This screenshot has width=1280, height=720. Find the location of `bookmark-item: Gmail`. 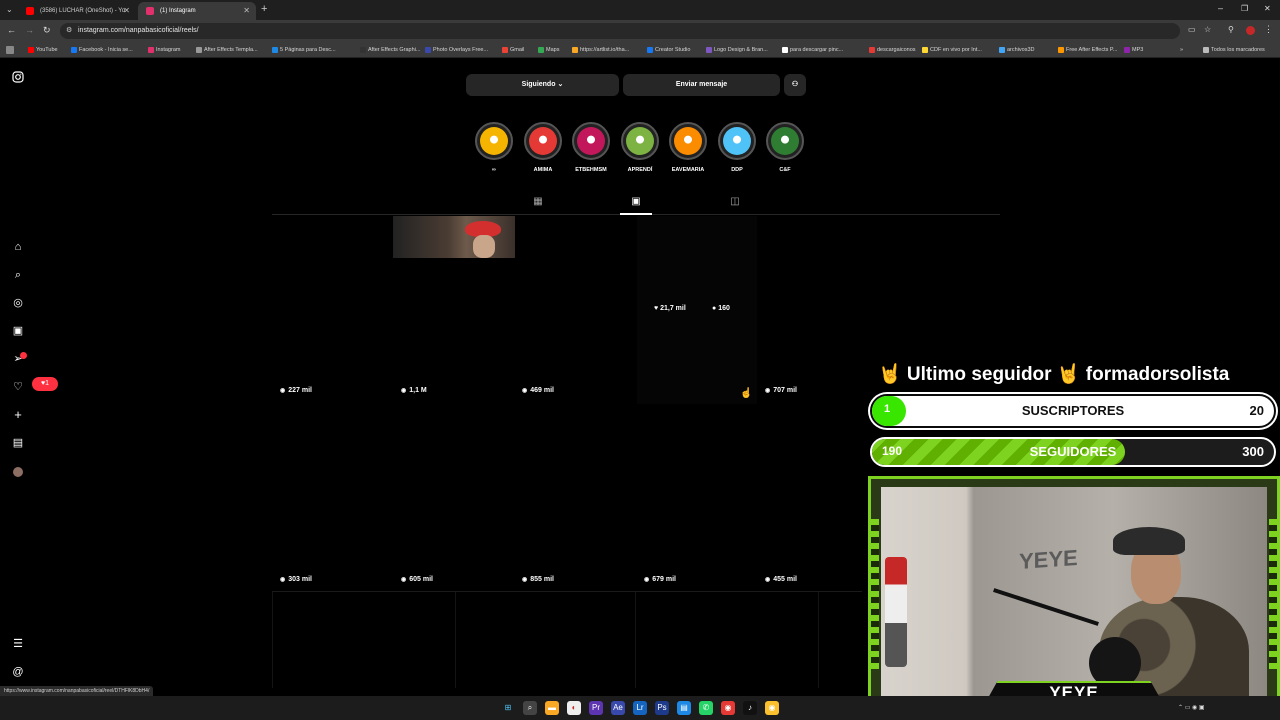

bookmark-item: Gmail is located at coordinates (513, 50).